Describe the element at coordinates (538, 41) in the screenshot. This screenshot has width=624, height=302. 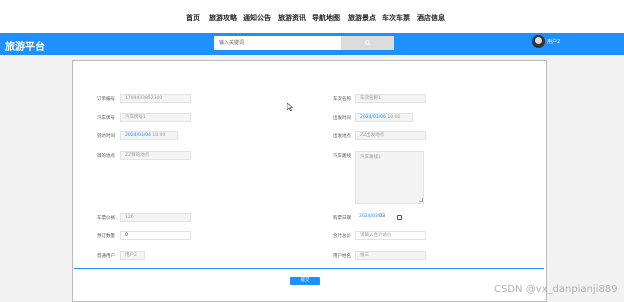
I see `avatar` at that location.